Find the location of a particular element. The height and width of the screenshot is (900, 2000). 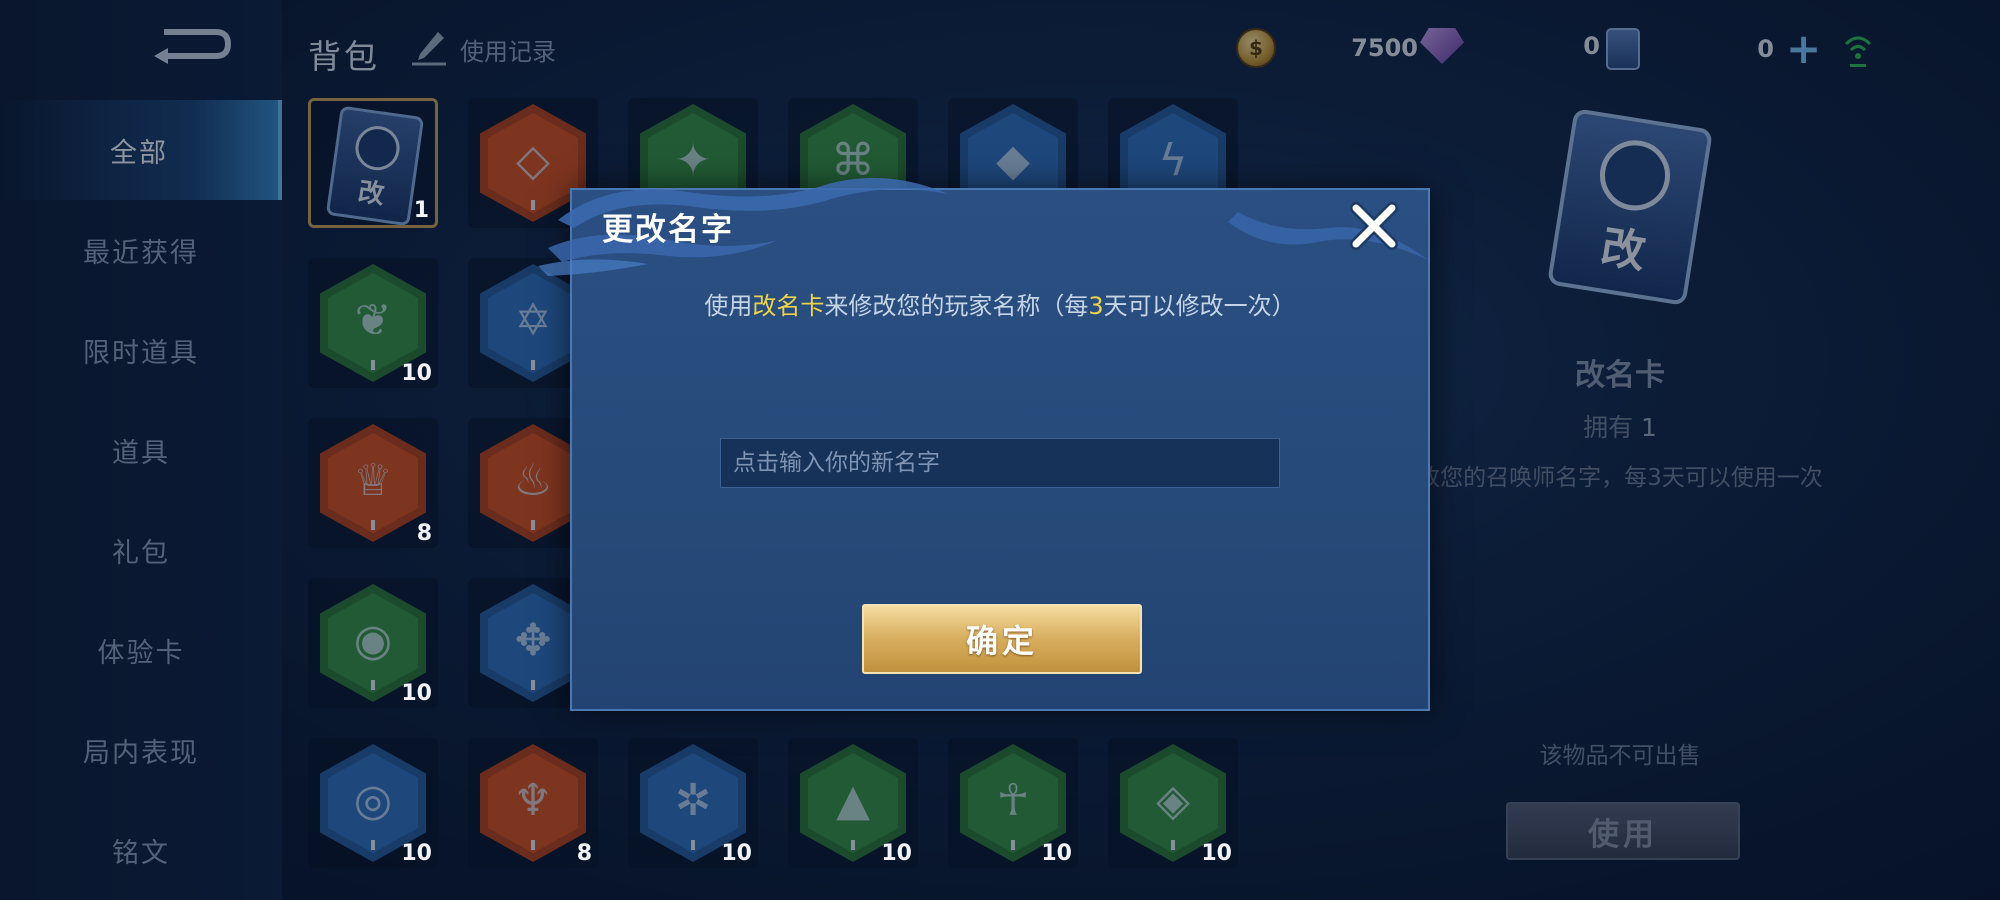

close-icon is located at coordinates (1374, 226).